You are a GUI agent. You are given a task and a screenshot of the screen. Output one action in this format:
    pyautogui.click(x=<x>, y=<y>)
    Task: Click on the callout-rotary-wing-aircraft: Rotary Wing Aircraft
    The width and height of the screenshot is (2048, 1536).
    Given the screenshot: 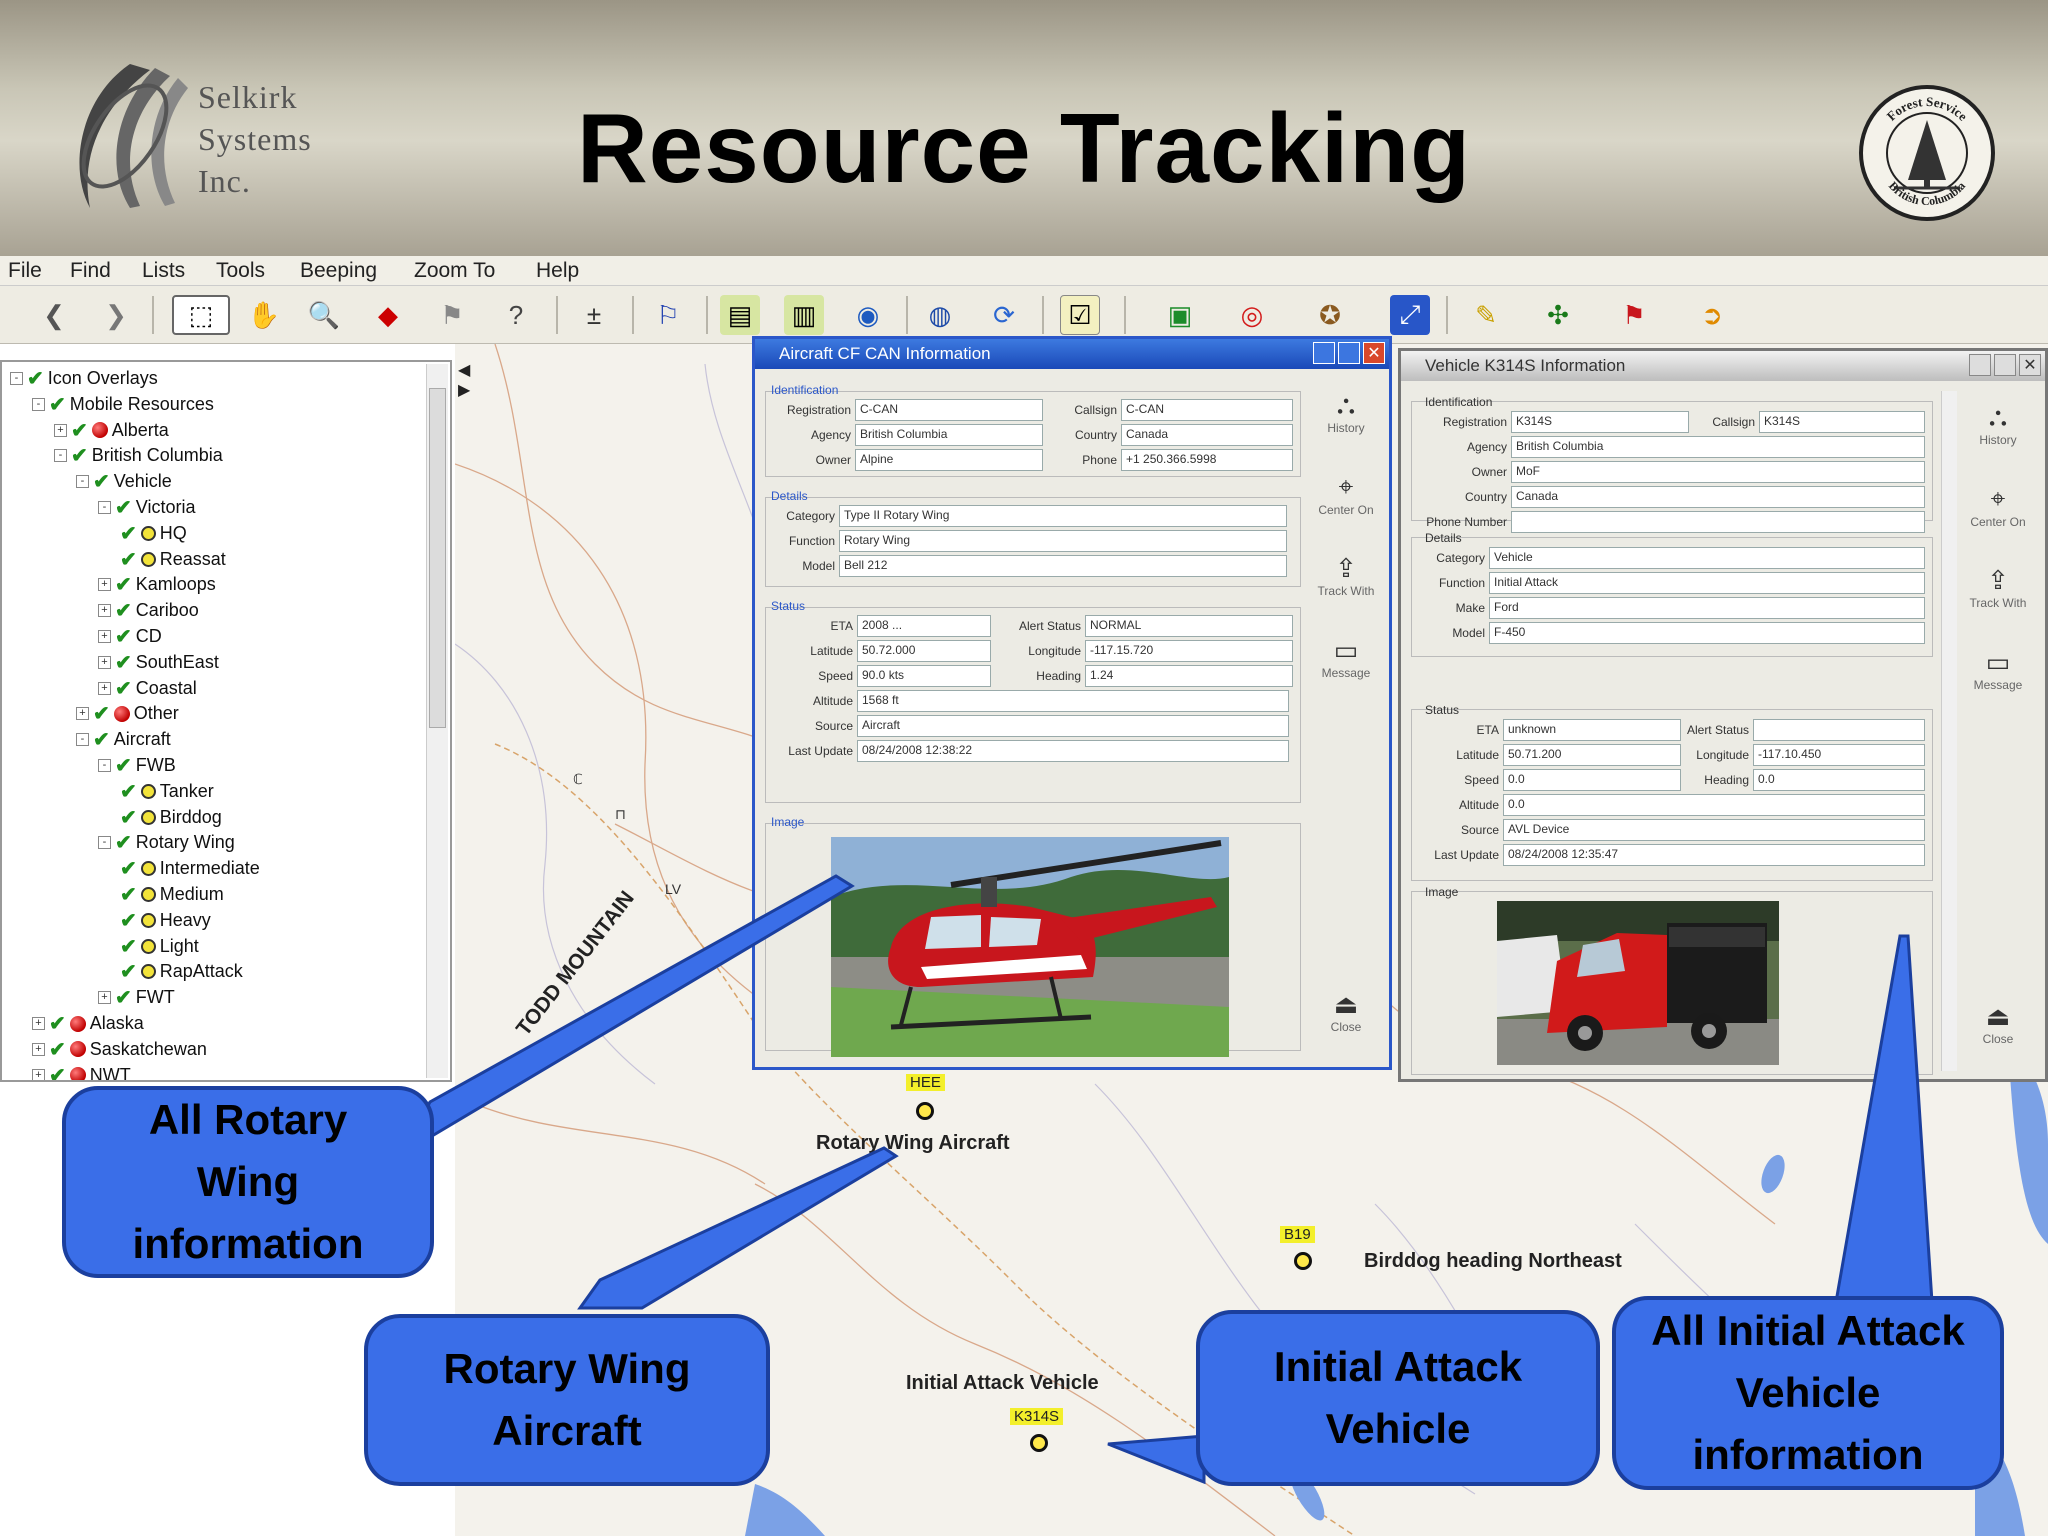 What is the action you would take?
    pyautogui.click(x=567, y=1400)
    